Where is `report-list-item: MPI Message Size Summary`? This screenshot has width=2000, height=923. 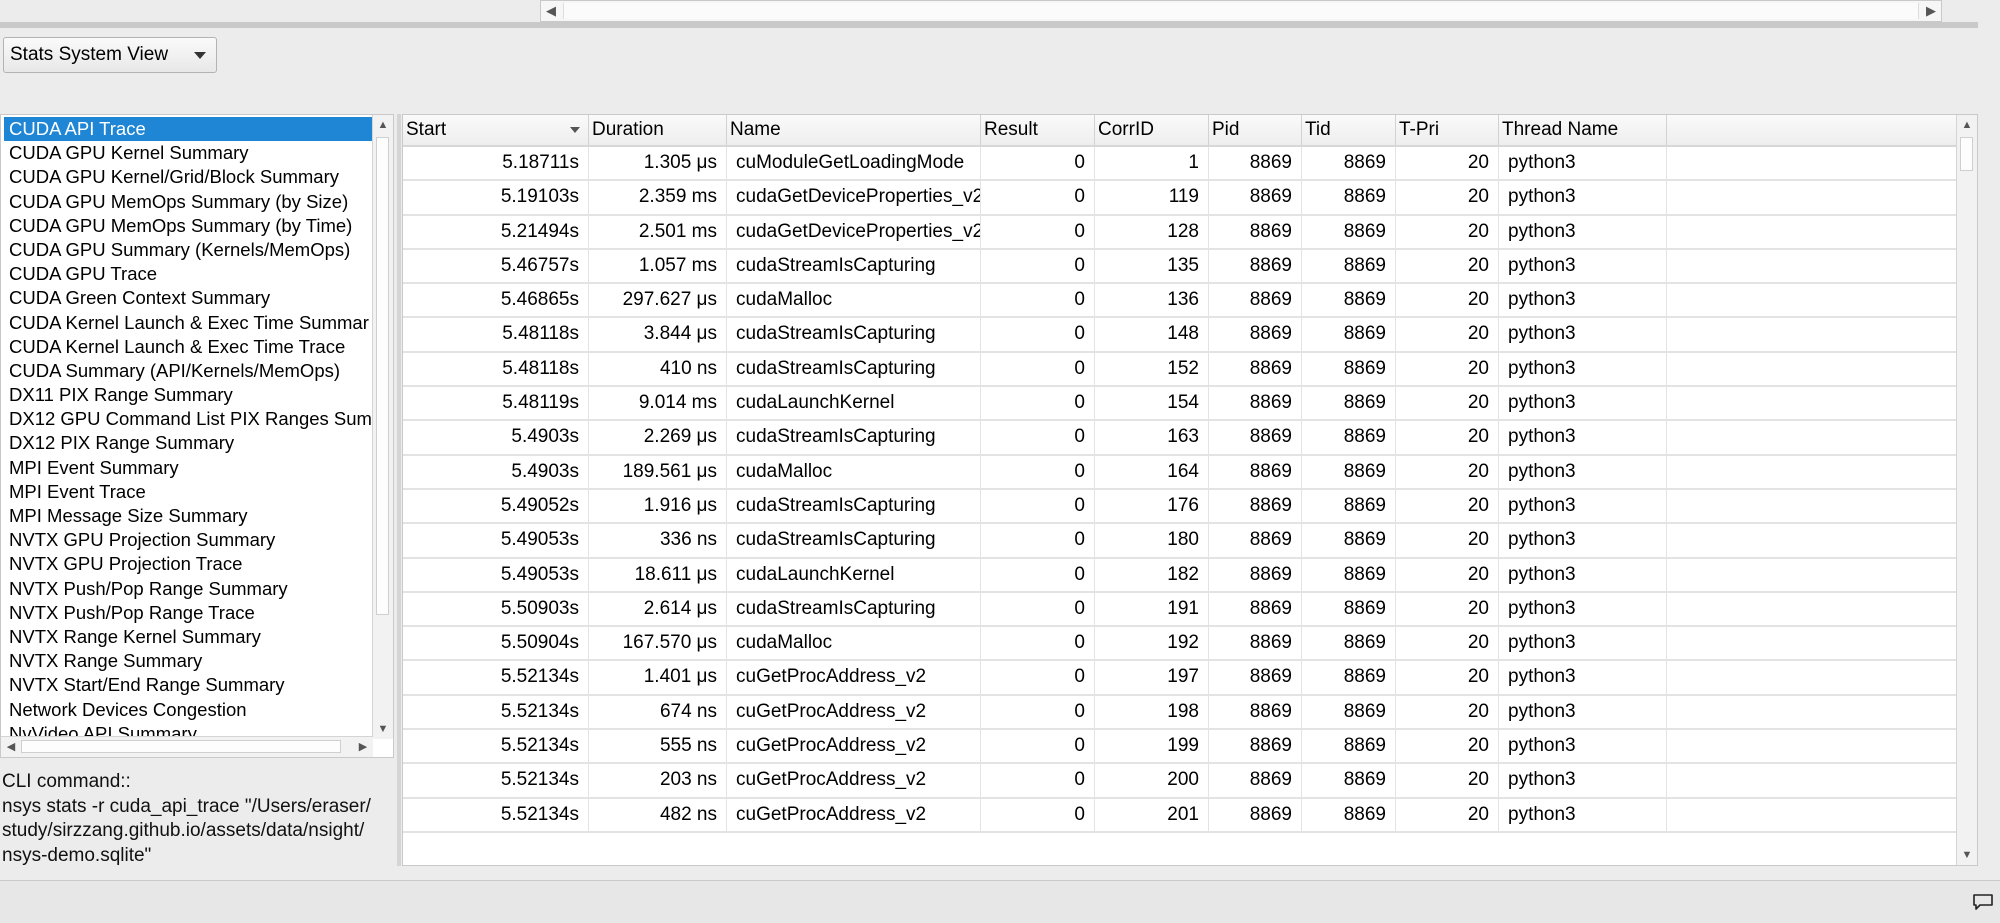
report-list-item: MPI Message Size Summary is located at coordinates (188, 516).